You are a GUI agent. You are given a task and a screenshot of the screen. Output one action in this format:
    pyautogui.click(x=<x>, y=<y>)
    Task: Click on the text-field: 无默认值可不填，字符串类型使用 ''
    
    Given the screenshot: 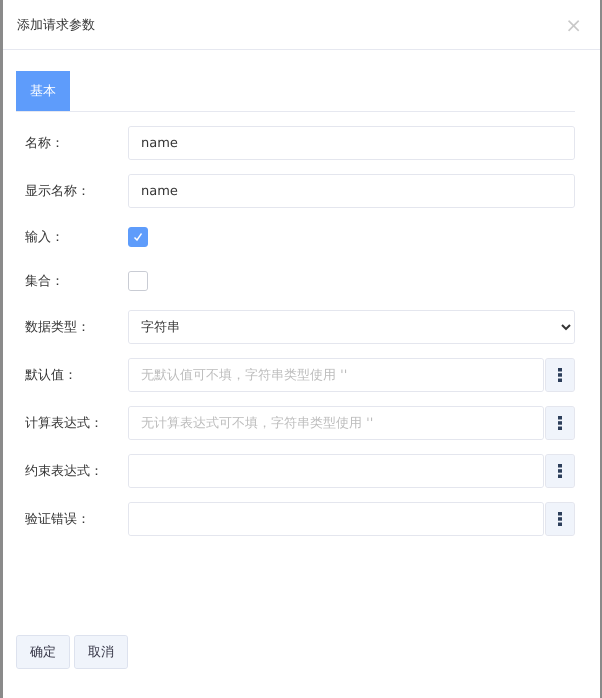 What is the action you would take?
    pyautogui.click(x=336, y=375)
    